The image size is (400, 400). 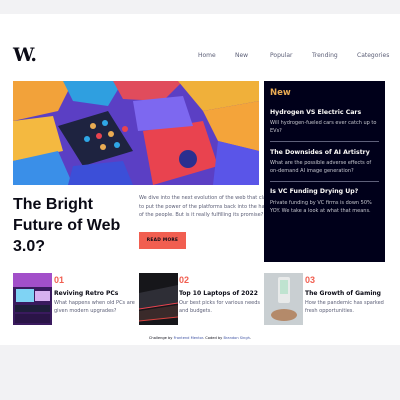 I want to click on card-number: 01, so click(x=59, y=280).